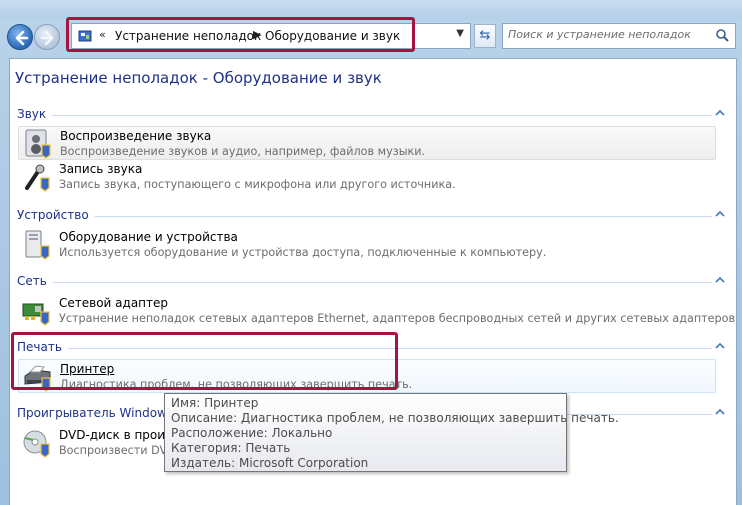 This screenshot has height=505, width=742. Describe the element at coordinates (101, 169) in the screenshot. I see `item-title: Запись звука` at that location.